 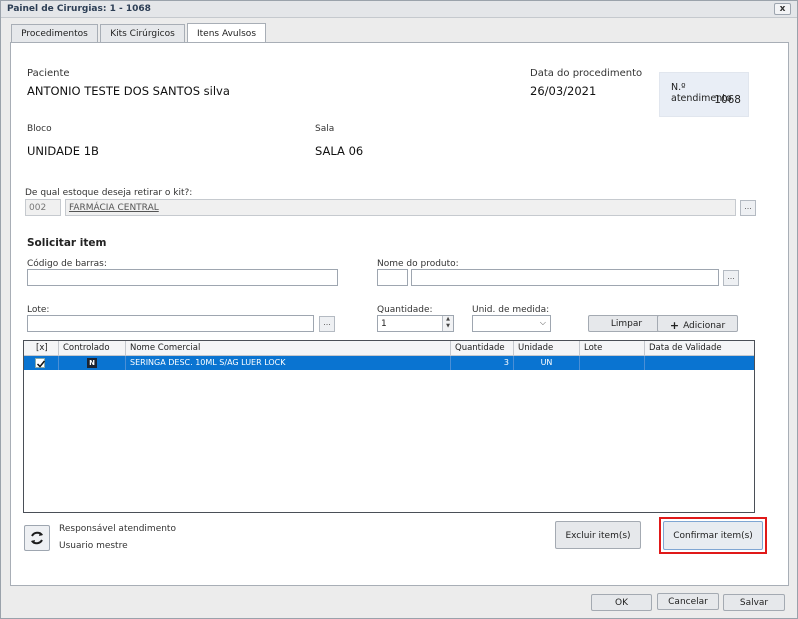 I want to click on produto-name-input, so click(x=565, y=277).